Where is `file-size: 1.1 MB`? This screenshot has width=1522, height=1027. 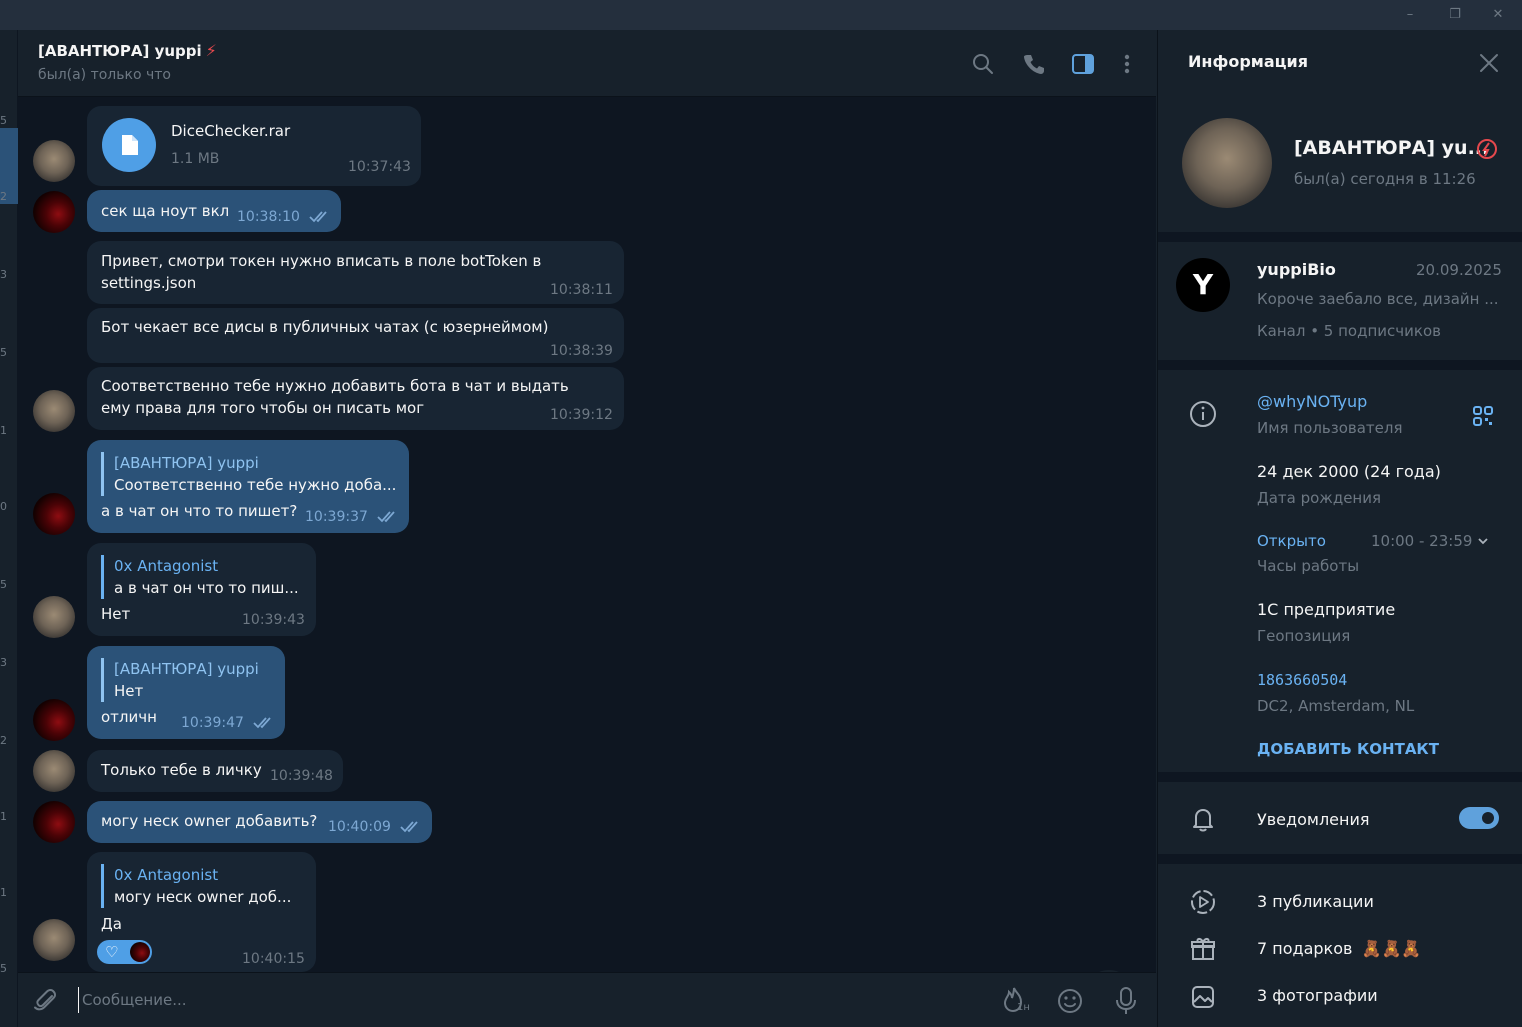
file-size: 1.1 MB is located at coordinates (195, 159).